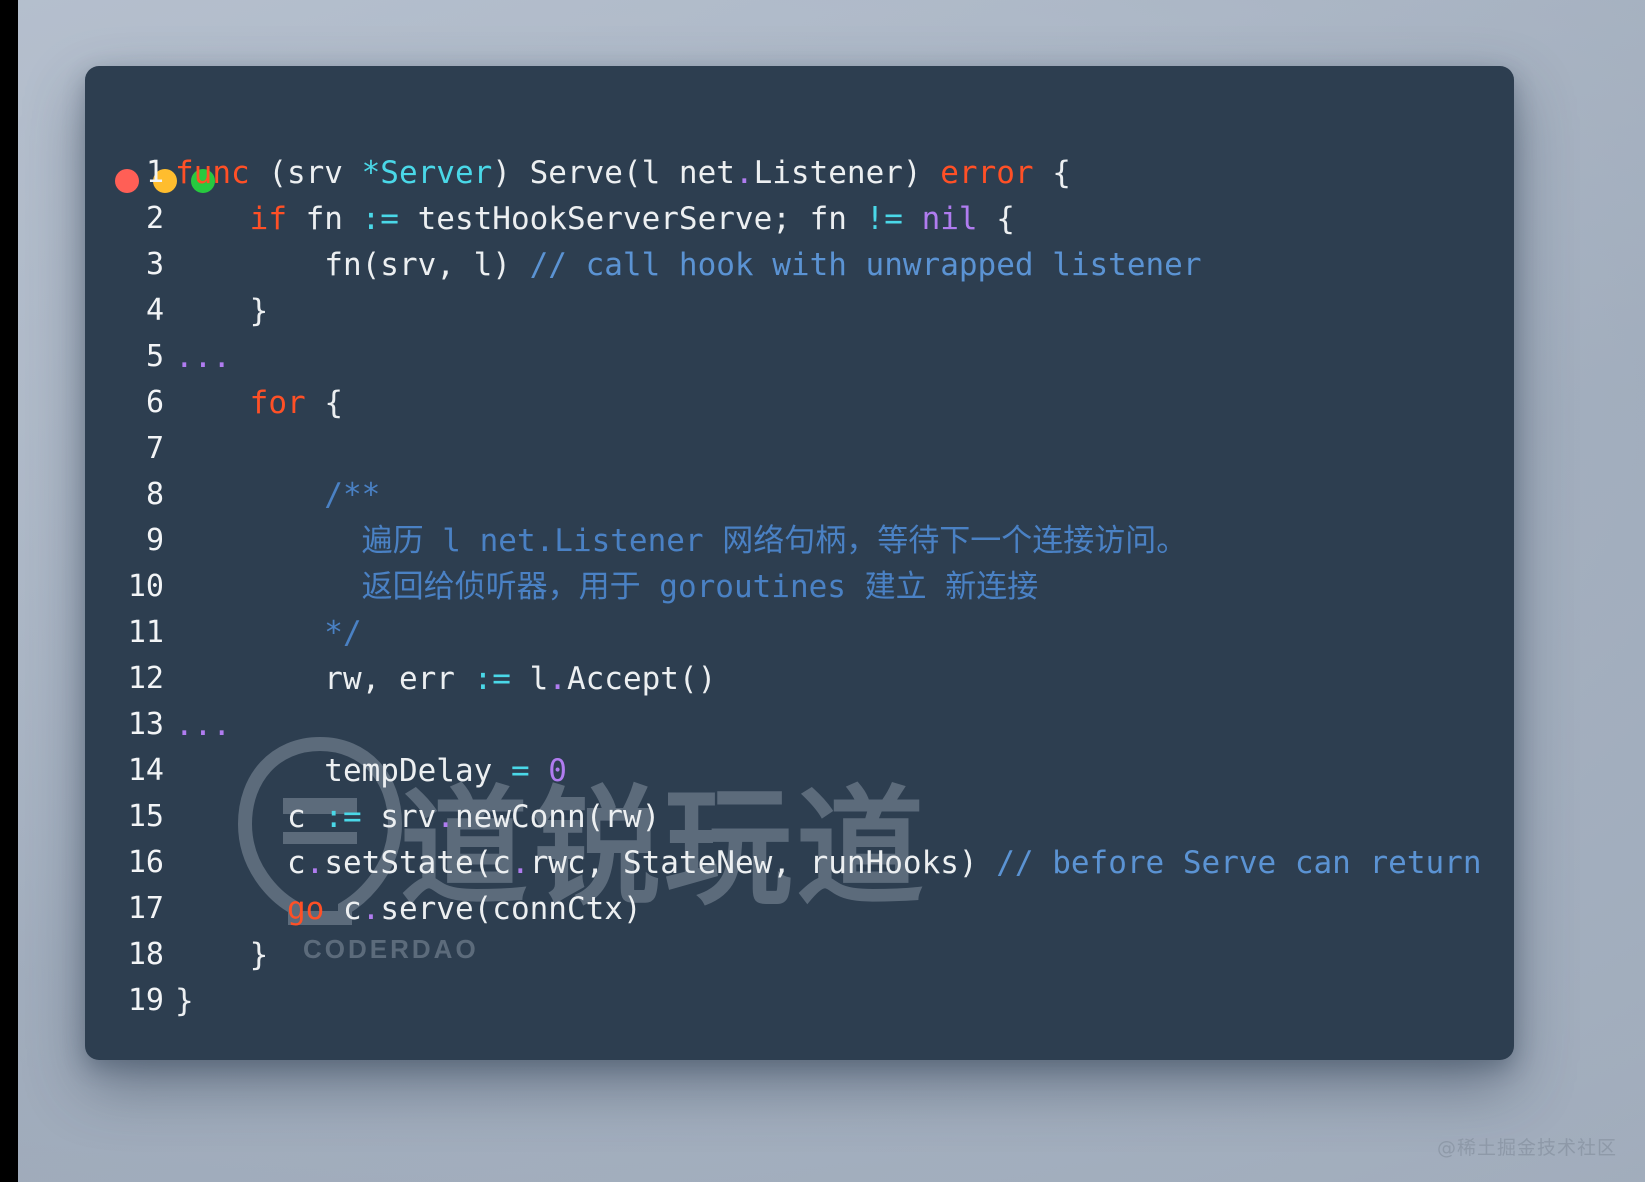 Image resolution: width=1645 pixels, height=1182 pixels. I want to click on line-source: /**, so click(272, 495).